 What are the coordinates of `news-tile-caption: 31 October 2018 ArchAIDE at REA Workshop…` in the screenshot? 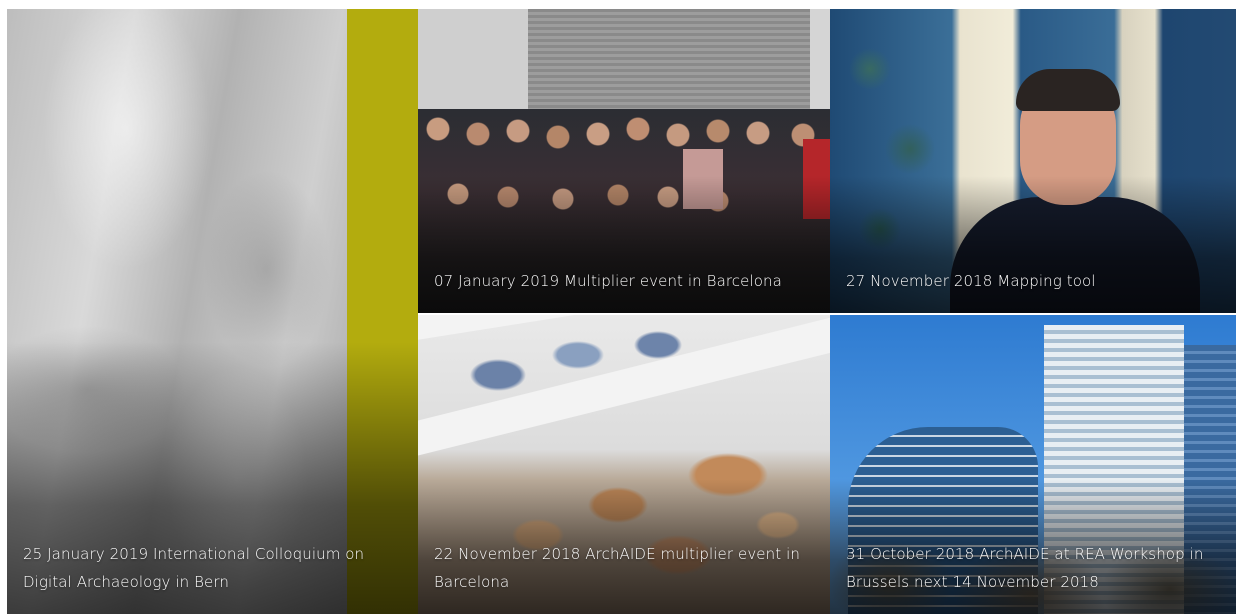 It's located at (1032, 568).